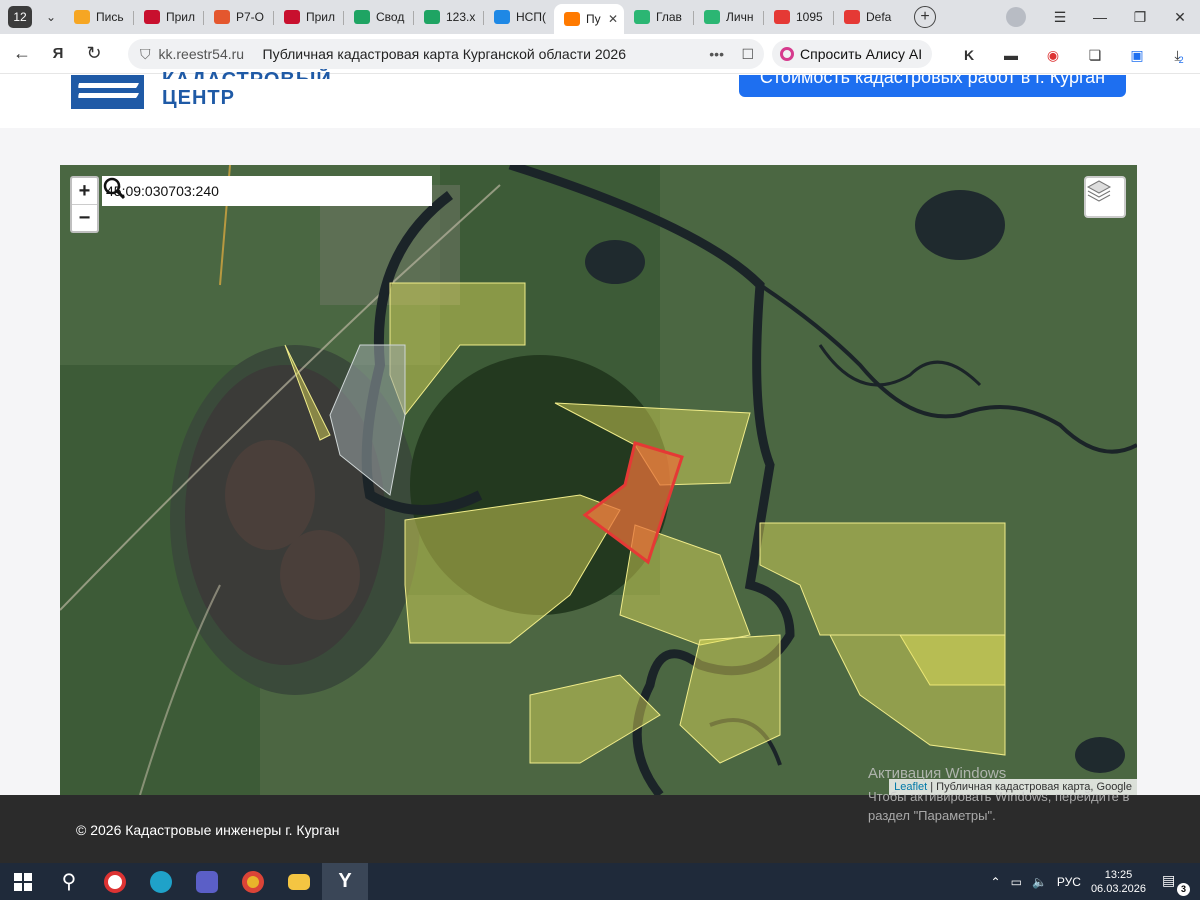 Image resolution: width=1200 pixels, height=900 pixels. I want to click on alice-icon, so click(787, 54).